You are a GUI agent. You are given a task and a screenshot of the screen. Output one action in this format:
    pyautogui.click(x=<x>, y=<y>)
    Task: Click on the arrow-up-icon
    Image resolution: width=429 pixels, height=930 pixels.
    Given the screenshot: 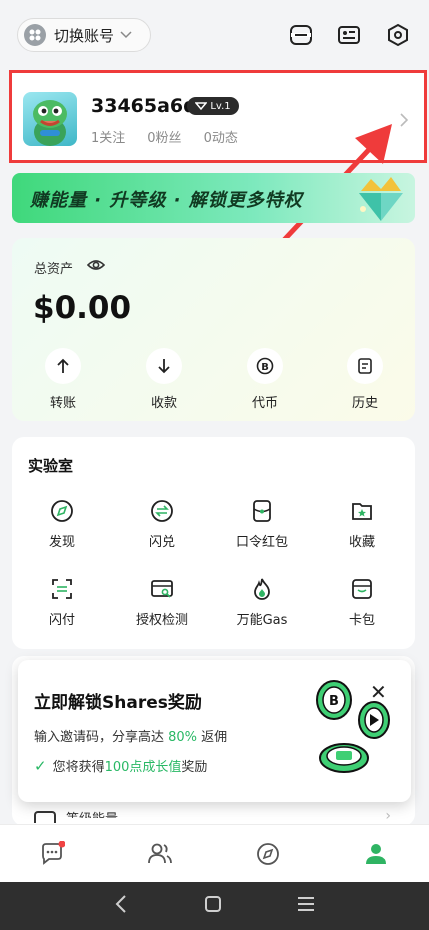 What is the action you would take?
    pyautogui.click(x=63, y=366)
    